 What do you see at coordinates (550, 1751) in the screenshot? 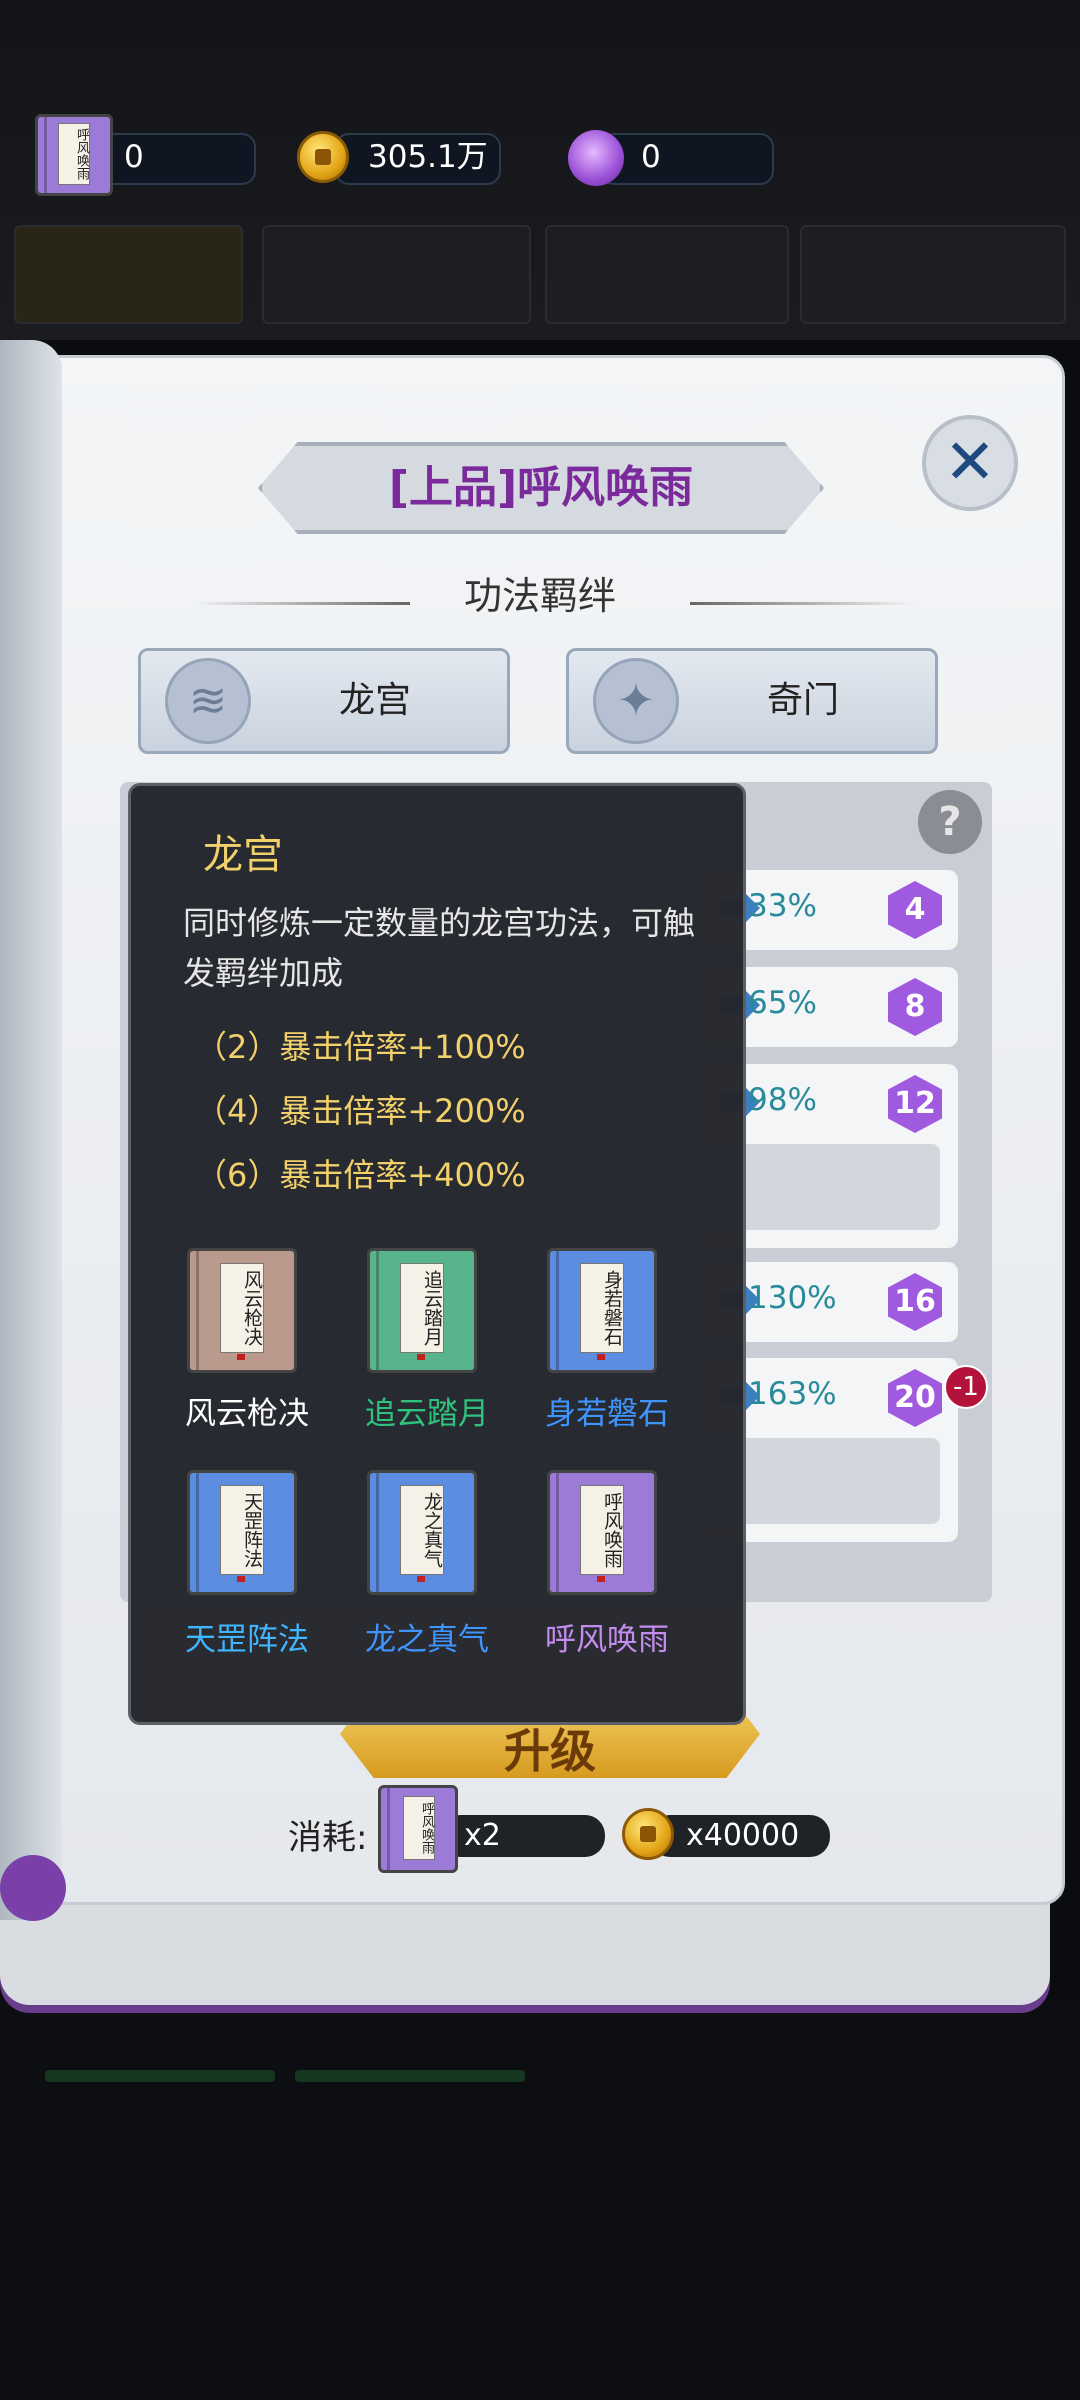
I see `upgrade-label: 升级` at bounding box center [550, 1751].